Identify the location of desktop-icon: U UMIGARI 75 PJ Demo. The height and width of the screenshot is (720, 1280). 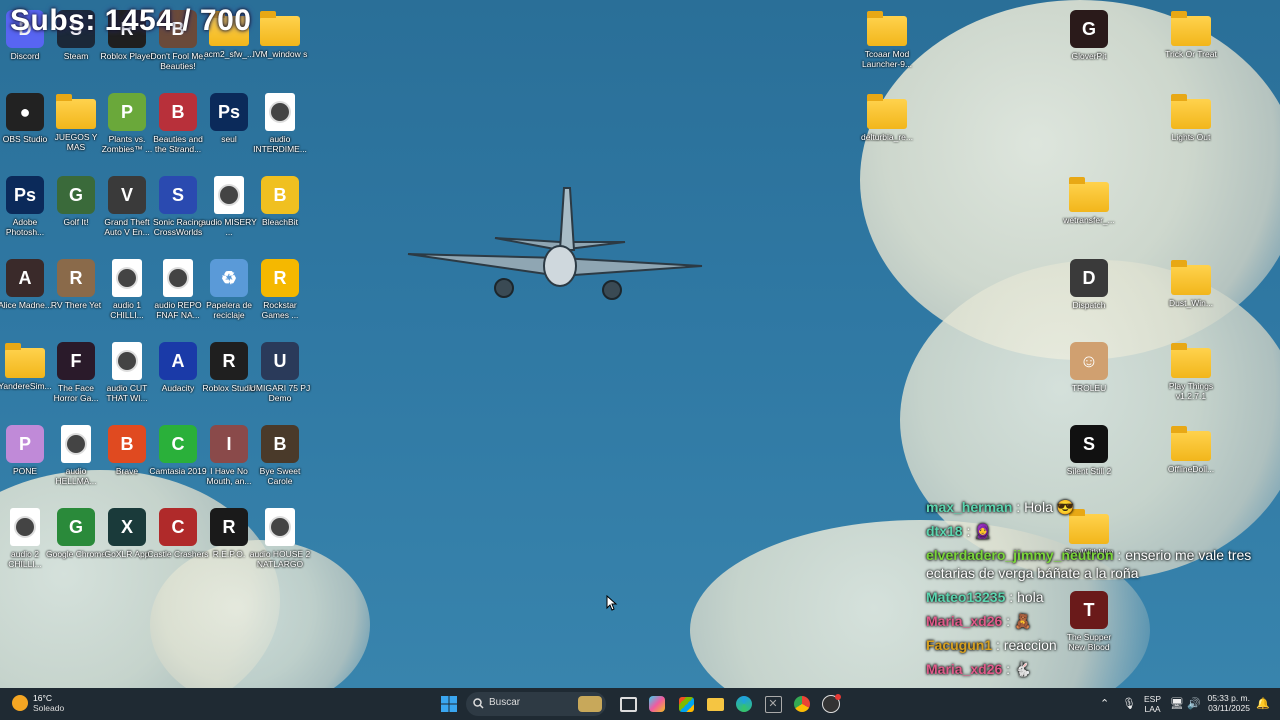
(280, 372).